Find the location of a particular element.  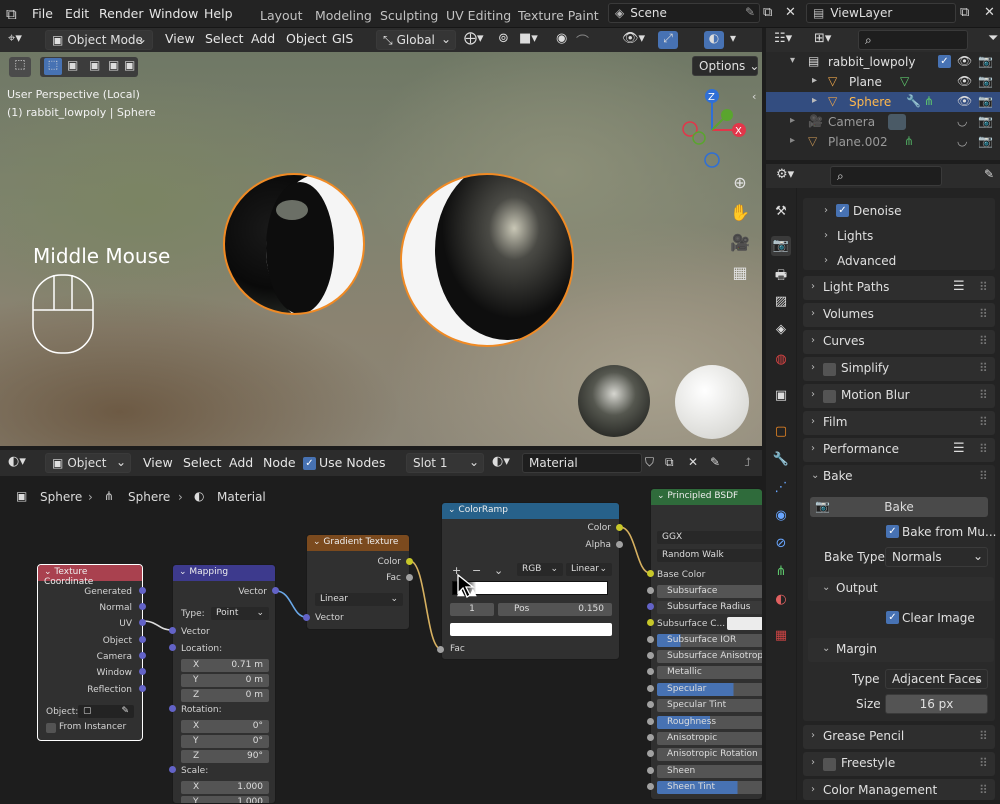

subsurface-field: Subsurface is located at coordinates (709, 591).